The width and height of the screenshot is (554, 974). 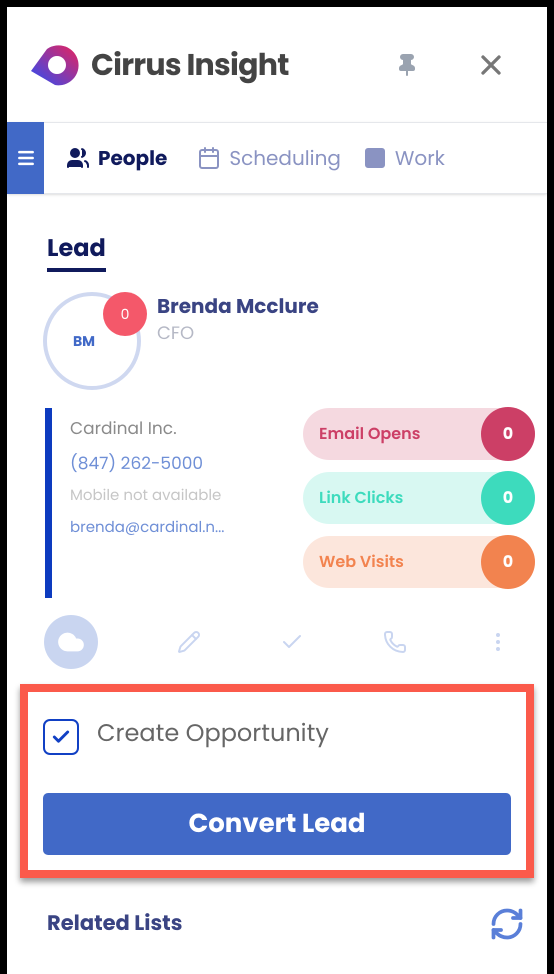 What do you see at coordinates (403, 158) in the screenshot?
I see `nav-tab: Work` at bounding box center [403, 158].